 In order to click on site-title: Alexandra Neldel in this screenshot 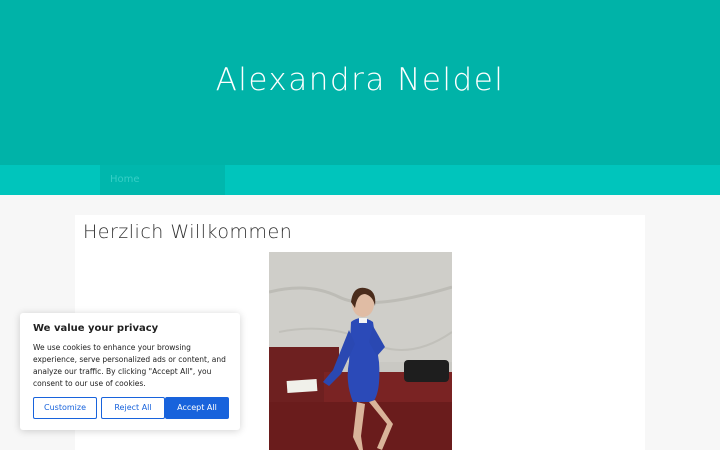, I will do `click(360, 80)`.